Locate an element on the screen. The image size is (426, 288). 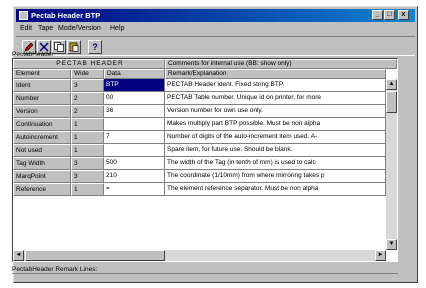
menu-tape: Tape is located at coordinates (45, 28).